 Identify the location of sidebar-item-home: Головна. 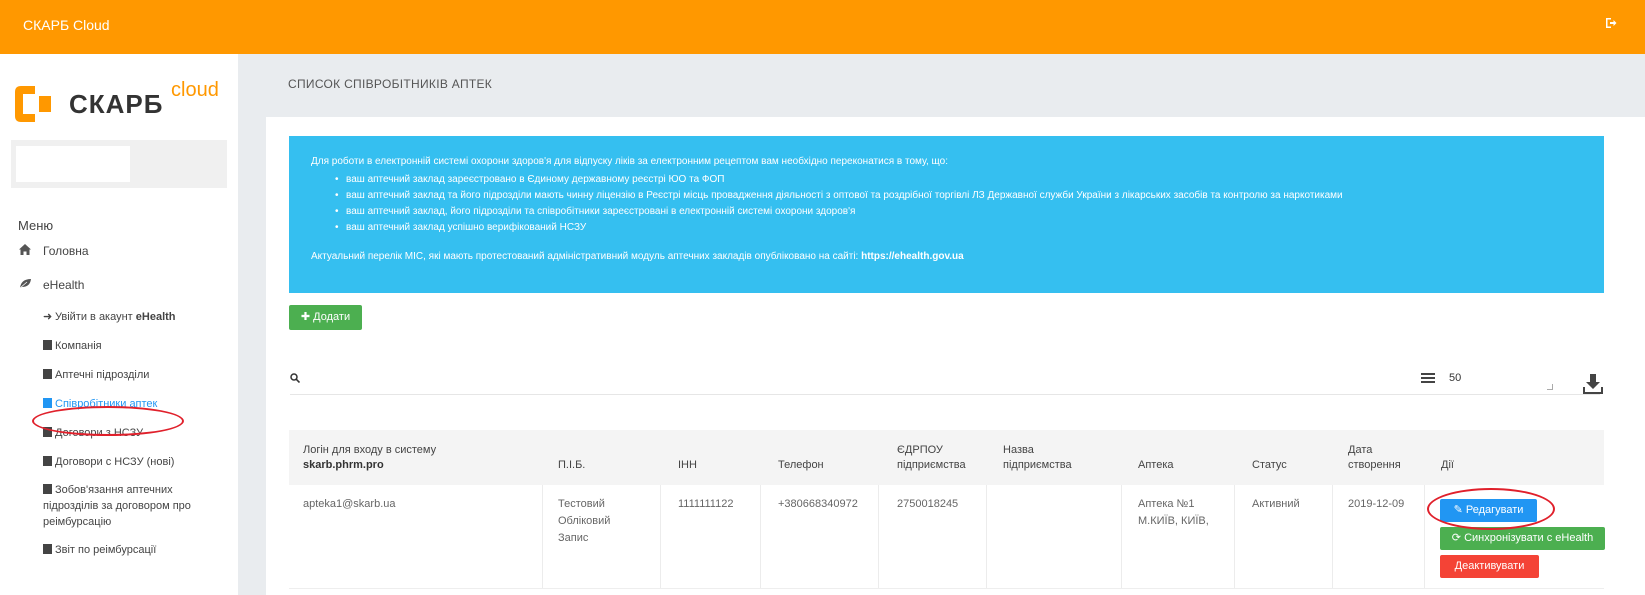
(54, 251).